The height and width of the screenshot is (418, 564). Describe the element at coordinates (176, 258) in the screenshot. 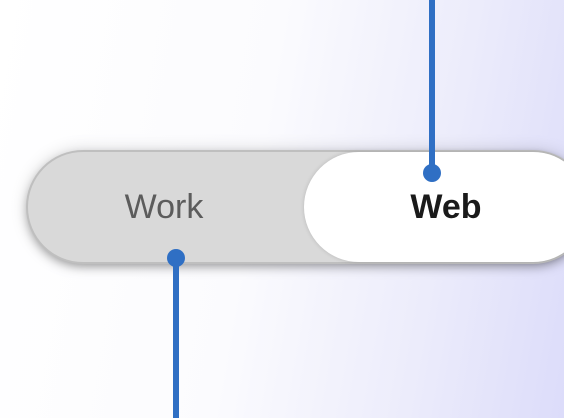

I see `callout-dot-work` at that location.